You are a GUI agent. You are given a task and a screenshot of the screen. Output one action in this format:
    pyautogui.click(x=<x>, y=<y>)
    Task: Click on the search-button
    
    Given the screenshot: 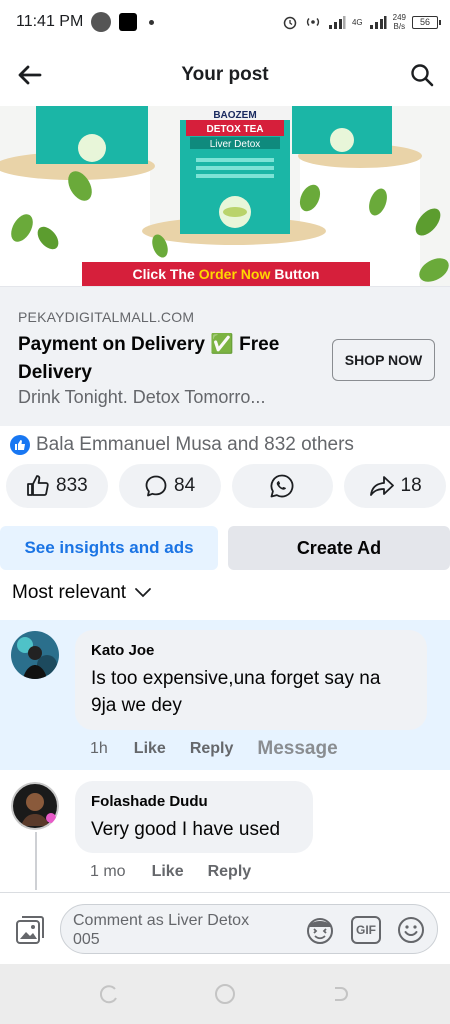 What is the action you would take?
    pyautogui.click(x=422, y=75)
    